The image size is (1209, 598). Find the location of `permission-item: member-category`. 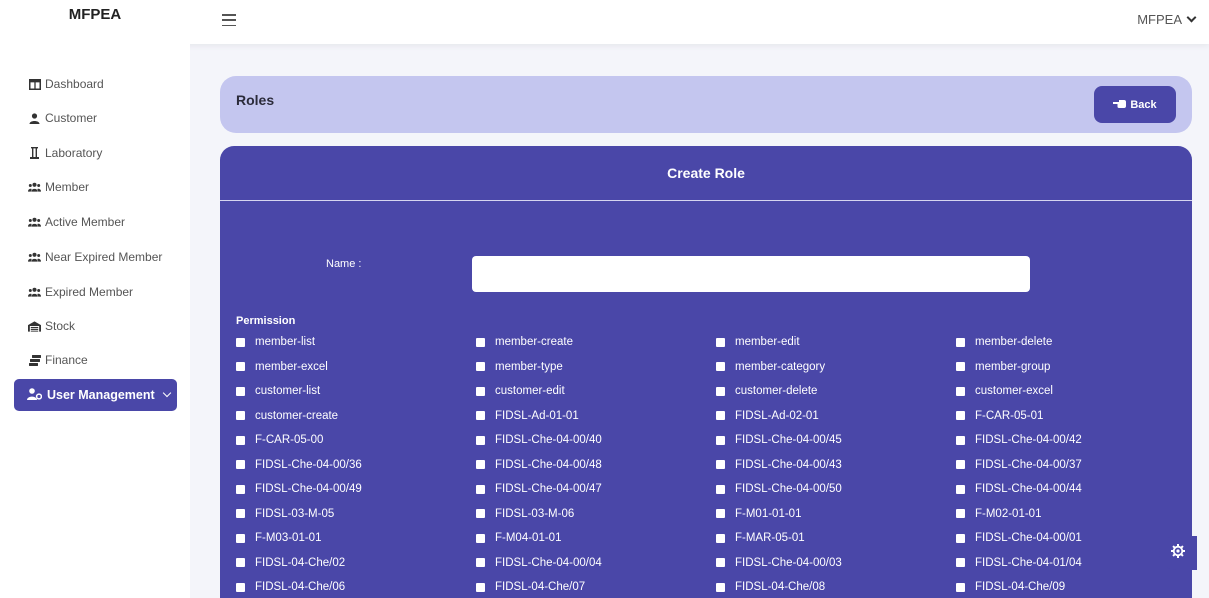

permission-item: member-category is located at coordinates (770, 367).